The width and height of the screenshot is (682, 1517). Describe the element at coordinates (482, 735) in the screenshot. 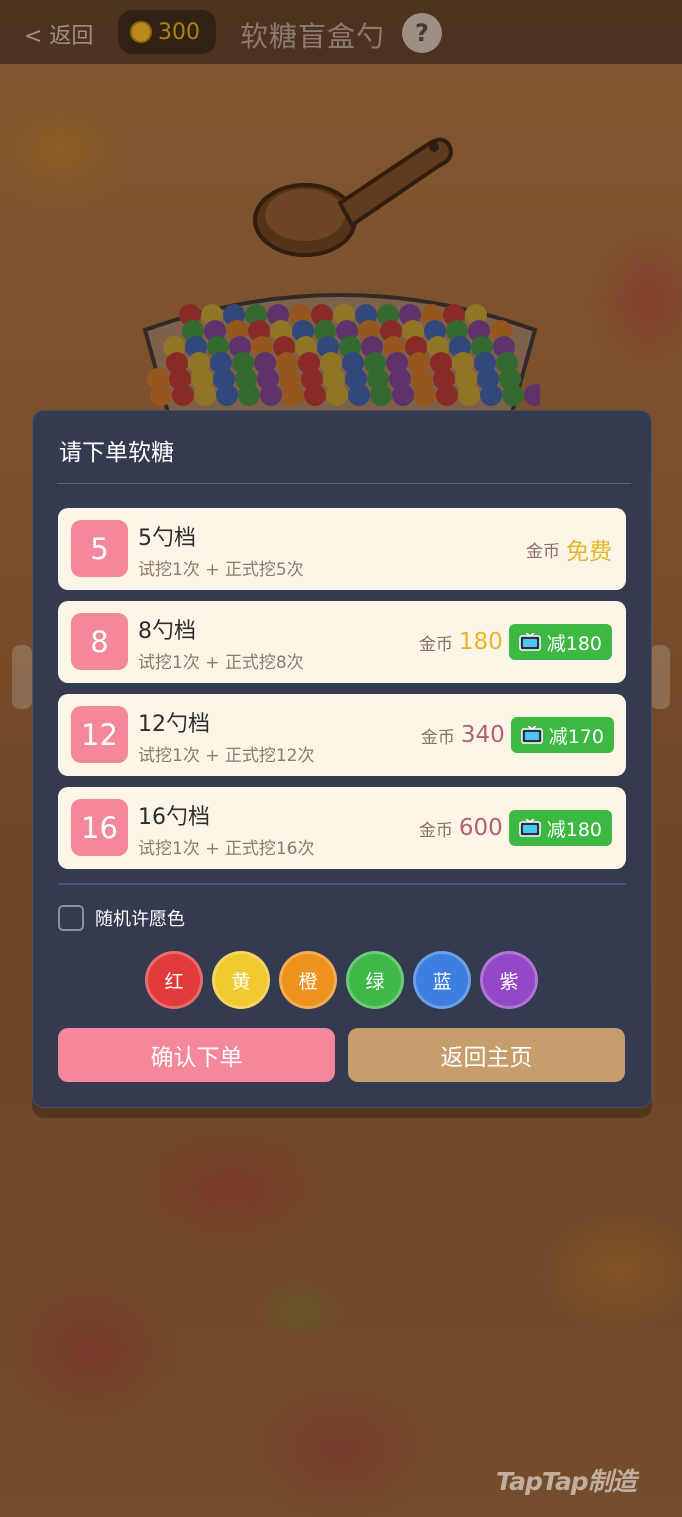

I see `price-value: 340` at that location.